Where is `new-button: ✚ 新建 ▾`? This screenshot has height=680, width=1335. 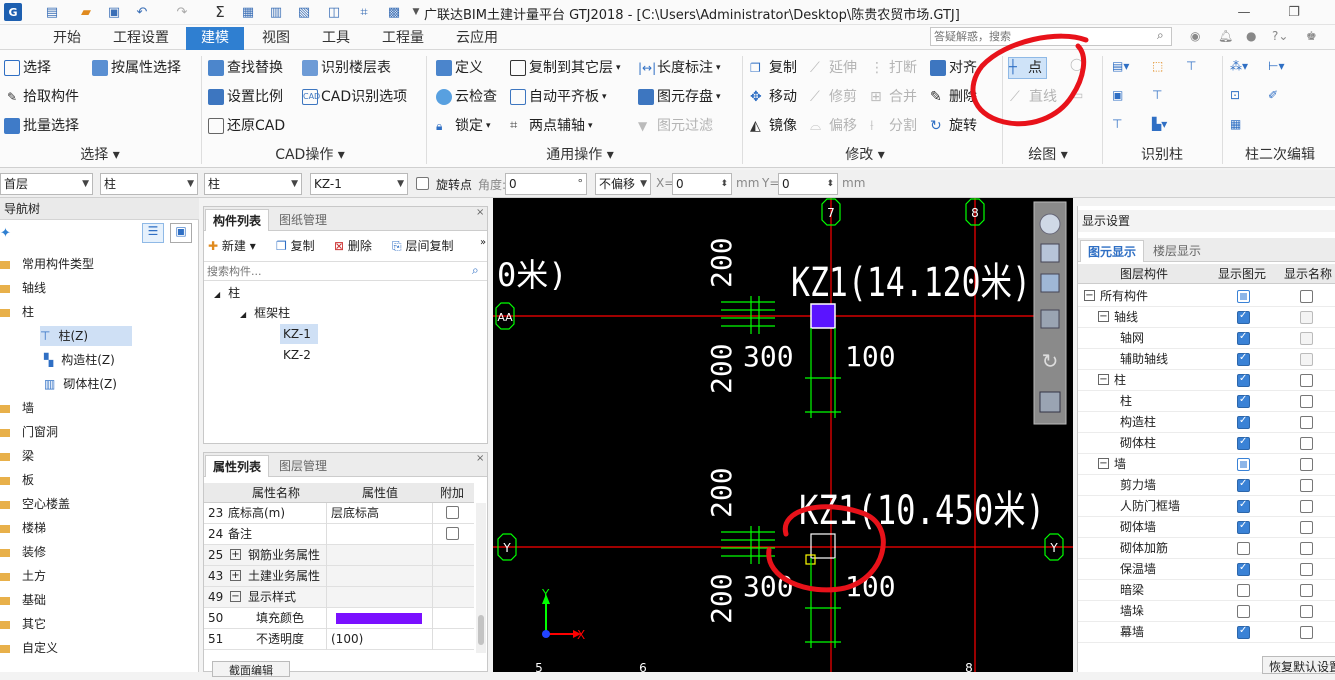
new-button: ✚ 新建 ▾ is located at coordinates (232, 245).